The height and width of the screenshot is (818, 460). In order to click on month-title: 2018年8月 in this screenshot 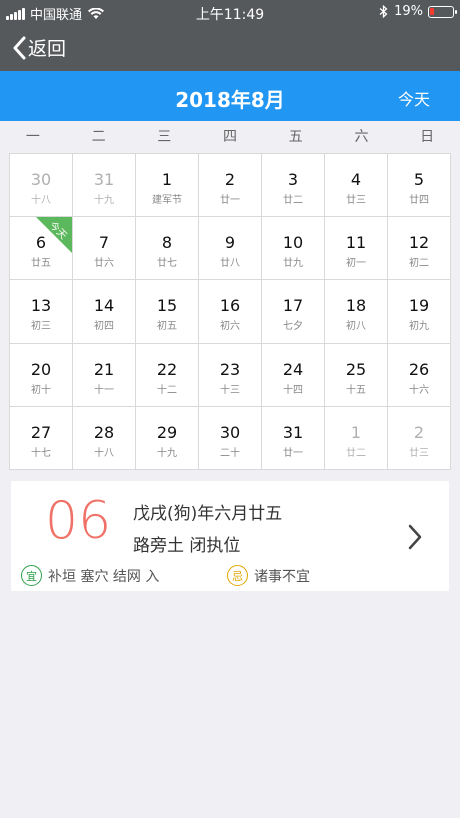, I will do `click(230, 98)`.